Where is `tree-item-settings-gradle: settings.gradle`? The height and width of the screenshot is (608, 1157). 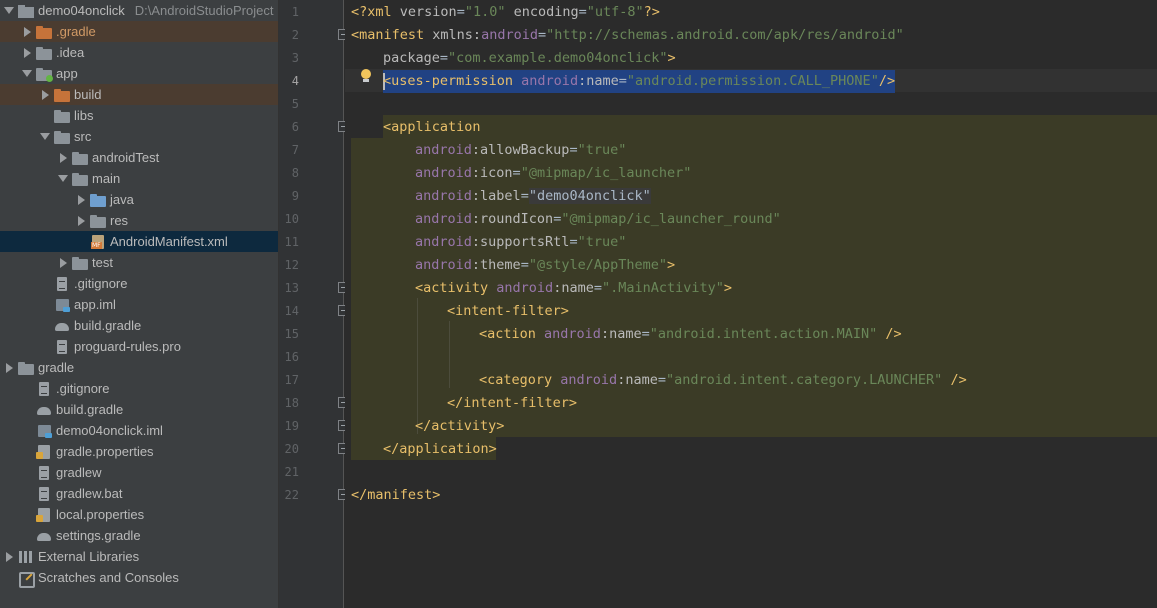
tree-item-settings-gradle: settings.gradle is located at coordinates (139, 535).